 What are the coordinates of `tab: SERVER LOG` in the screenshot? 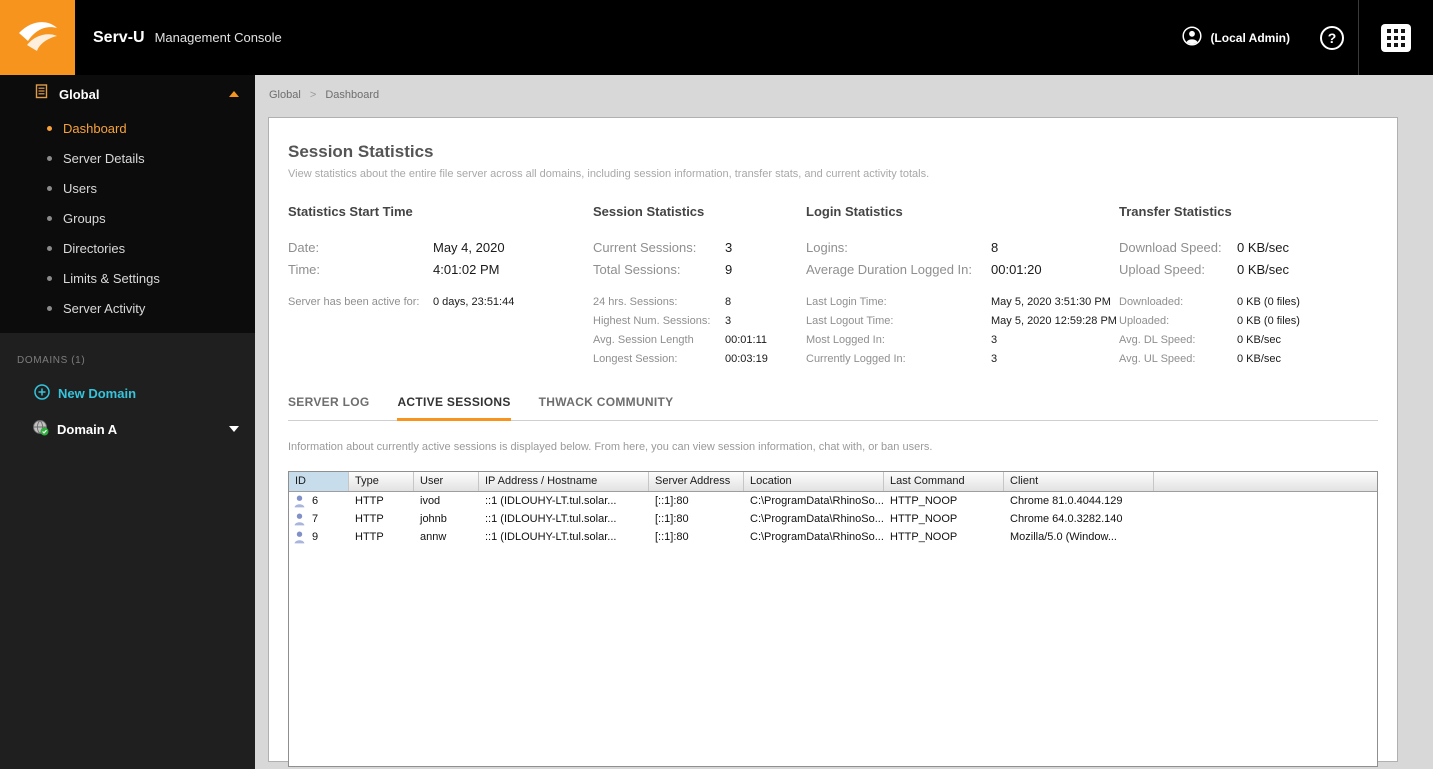 It's located at (328, 408).